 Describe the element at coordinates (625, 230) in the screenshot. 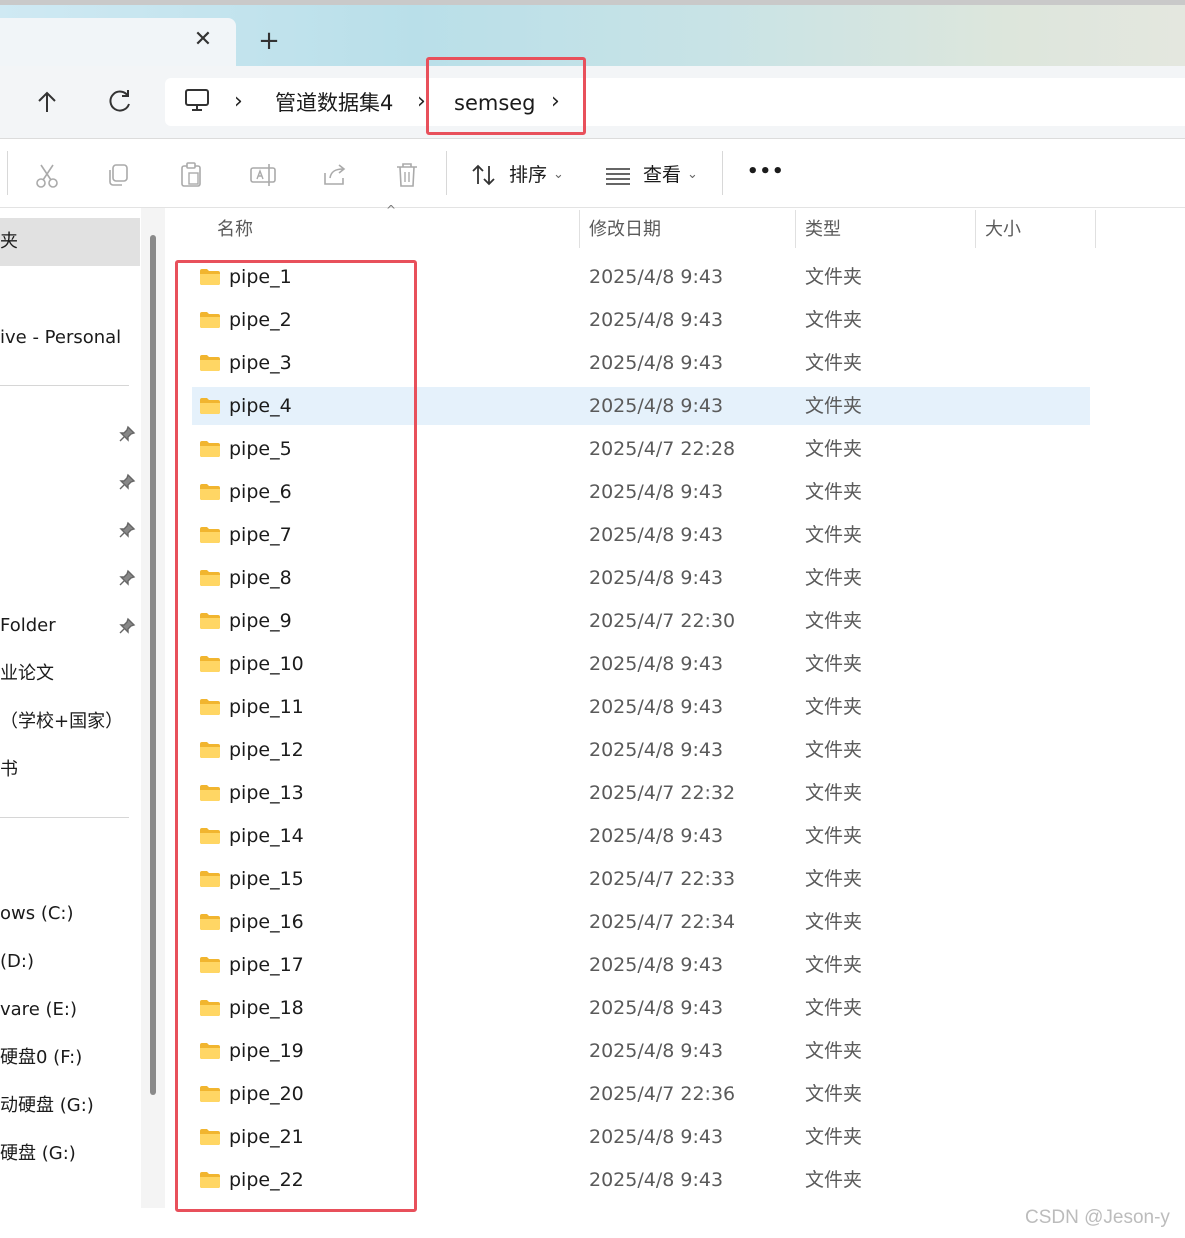

I see `column-header-modified: 修改日期` at that location.